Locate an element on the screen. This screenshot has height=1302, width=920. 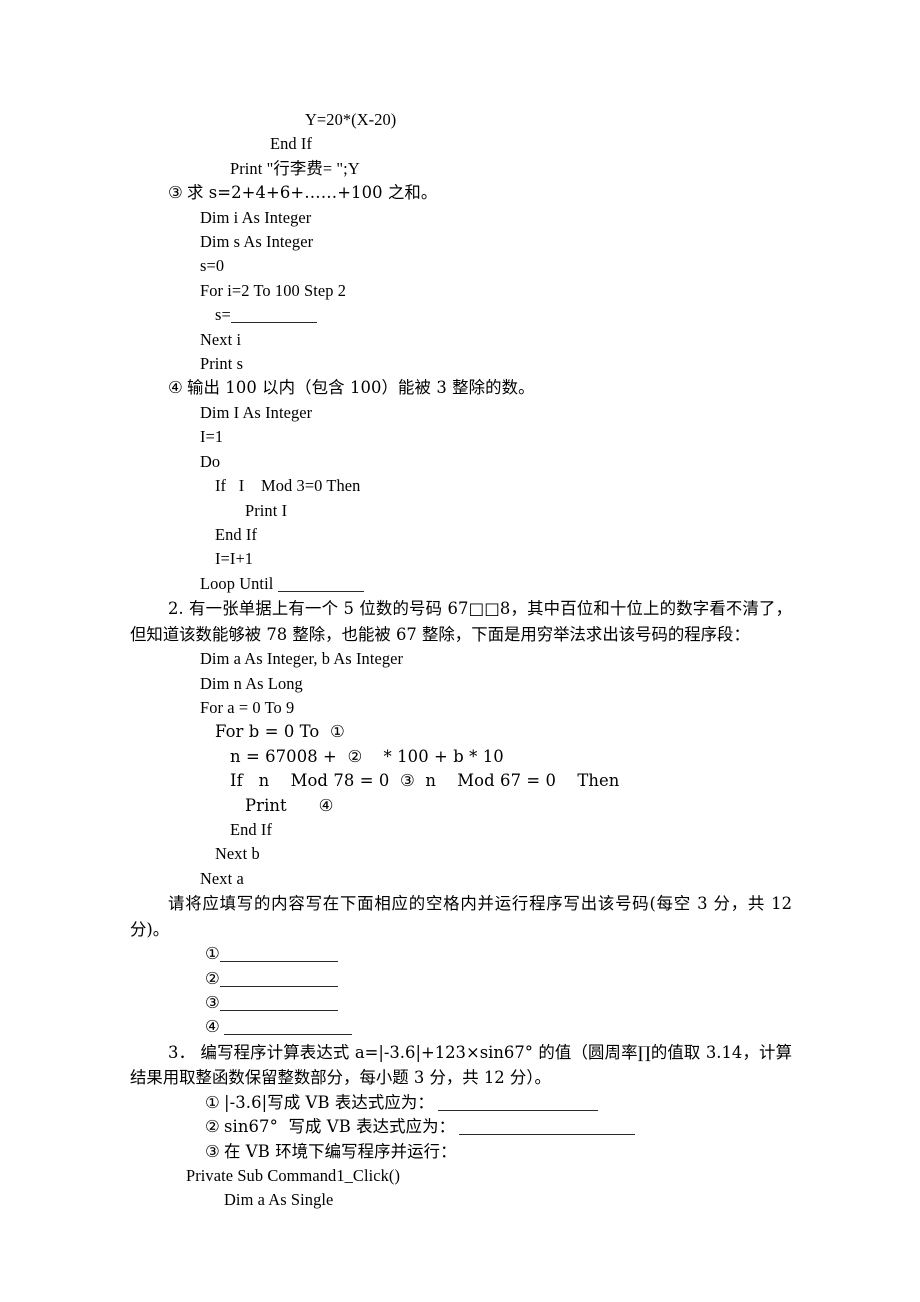
item4-marker: ④ is located at coordinates (175, 388).